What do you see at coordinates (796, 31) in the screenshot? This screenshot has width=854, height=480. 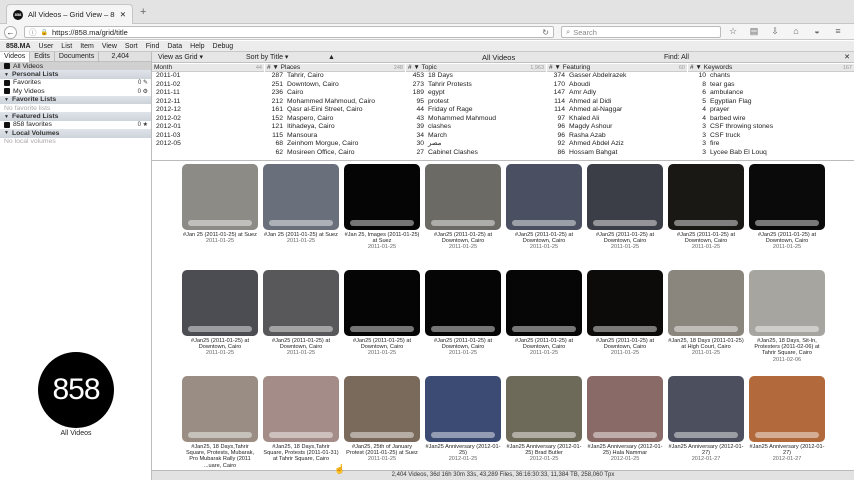 I see `home-icon: ⌂` at bounding box center [796, 31].